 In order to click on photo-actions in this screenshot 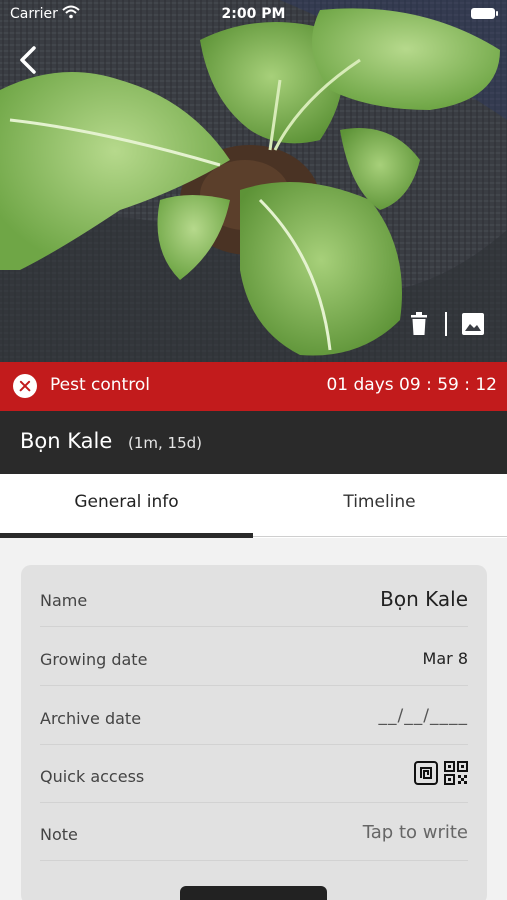, I will do `click(446, 324)`.